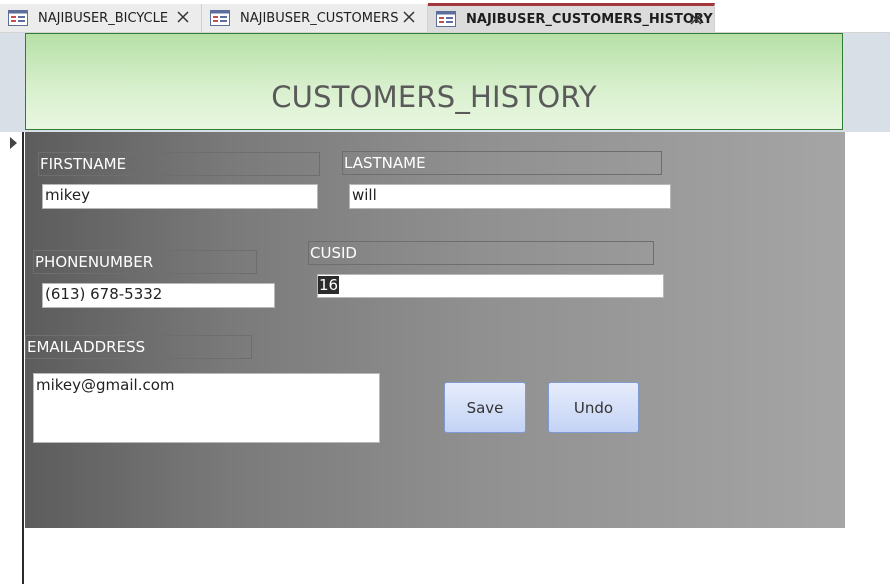 Image resolution: width=890 pixels, height=584 pixels. I want to click on firstname-label: FIRSTNAME, so click(179, 164).